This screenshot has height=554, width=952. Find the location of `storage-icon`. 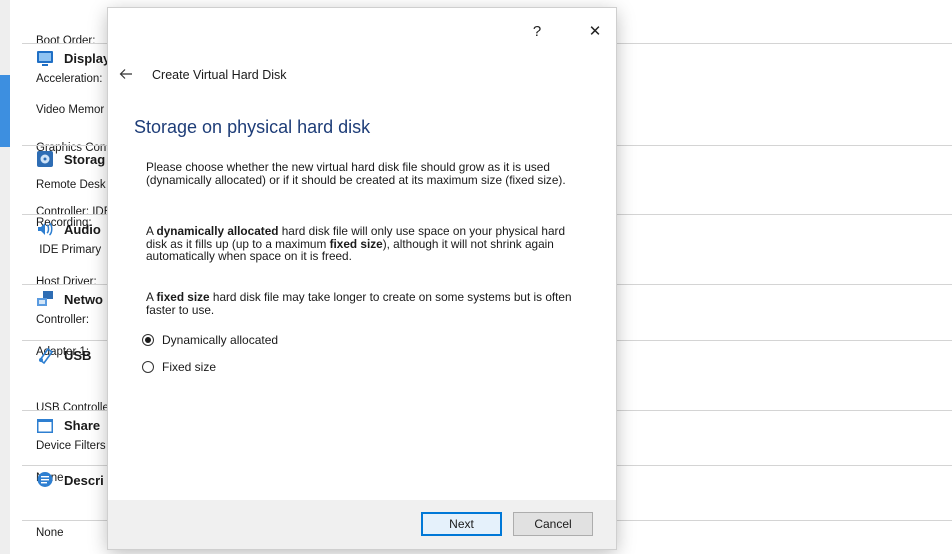

storage-icon is located at coordinates (45, 159).